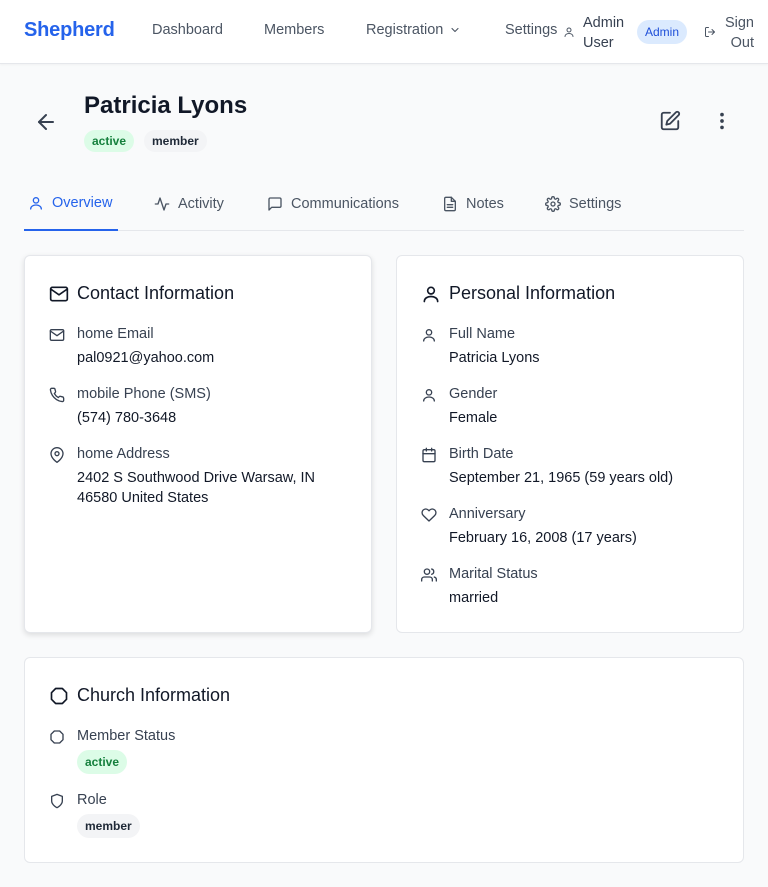  Describe the element at coordinates (543, 538) in the screenshot. I see `anniversary-value: February 16, 2008 (17 years)` at that location.